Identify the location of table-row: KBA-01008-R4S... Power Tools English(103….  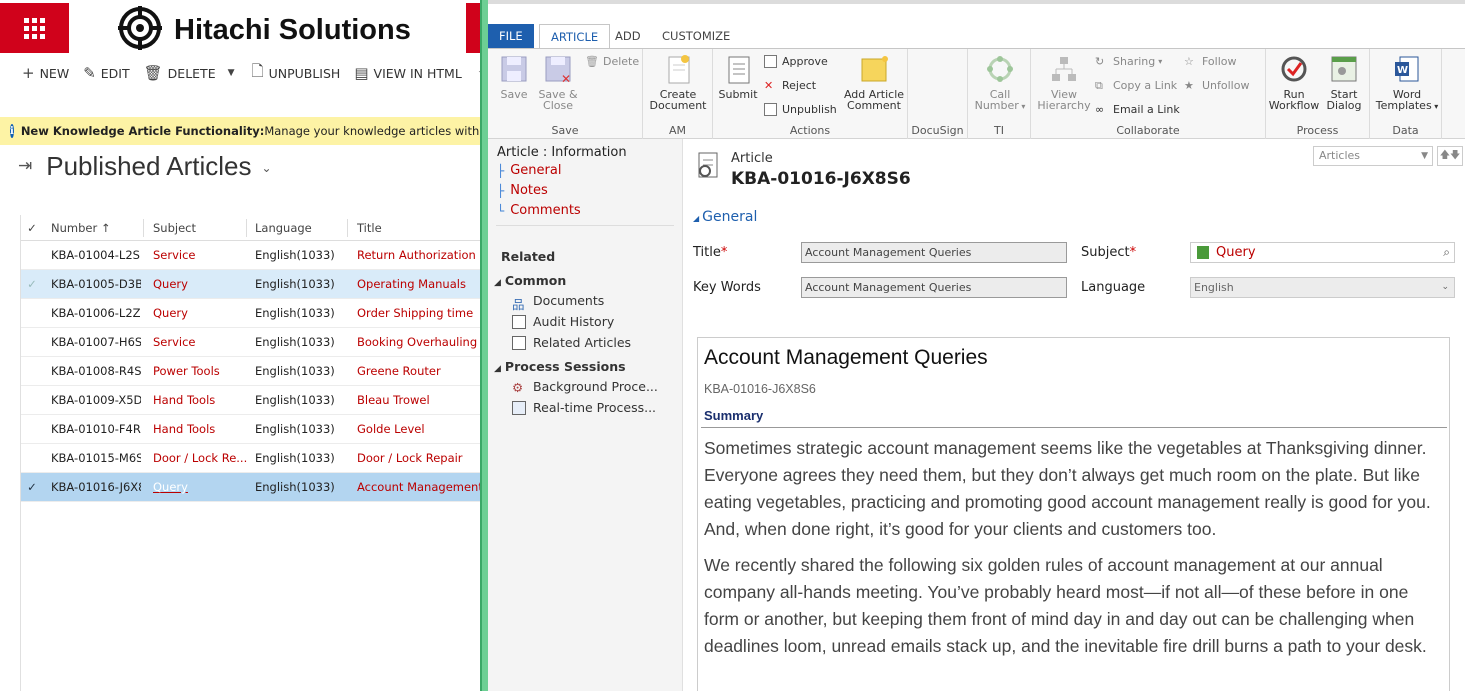
(250, 371).